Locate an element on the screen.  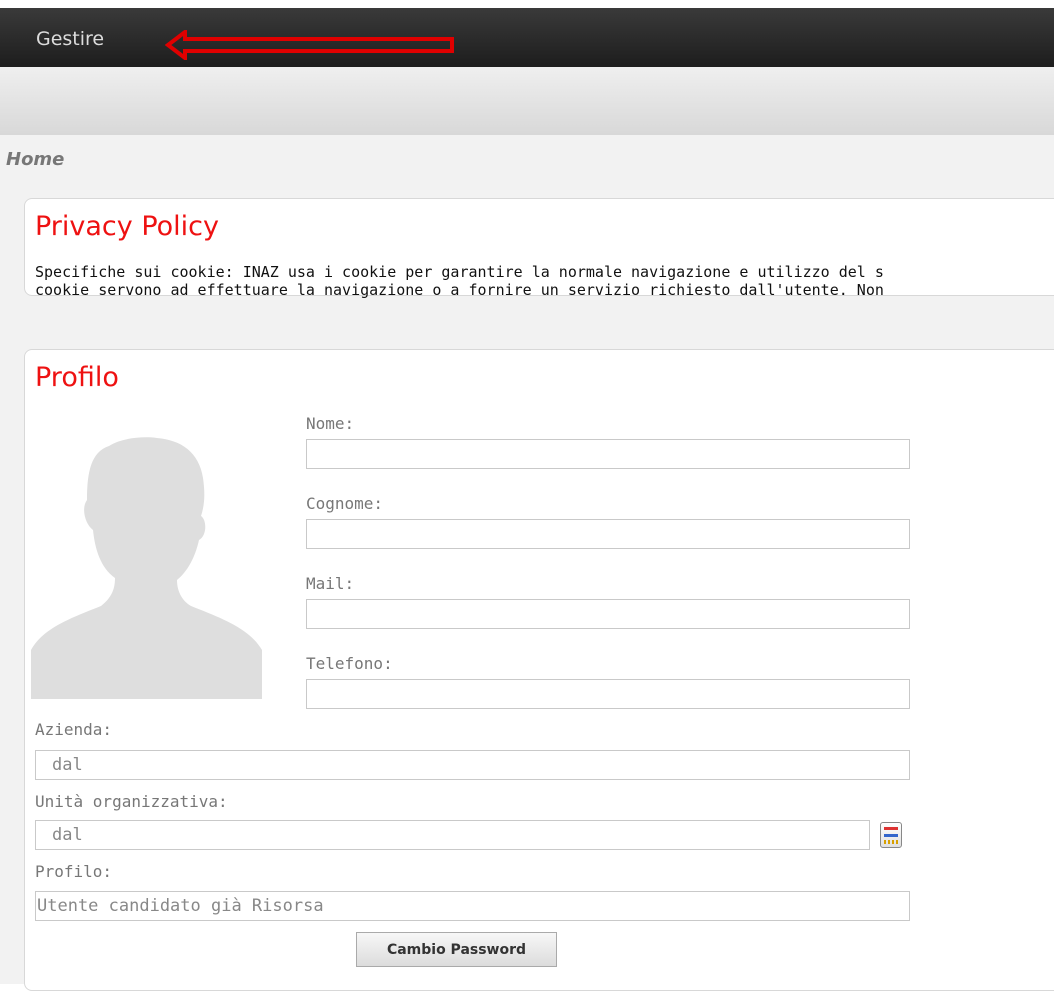
unita-organizzativa-input is located at coordinates (452, 835).